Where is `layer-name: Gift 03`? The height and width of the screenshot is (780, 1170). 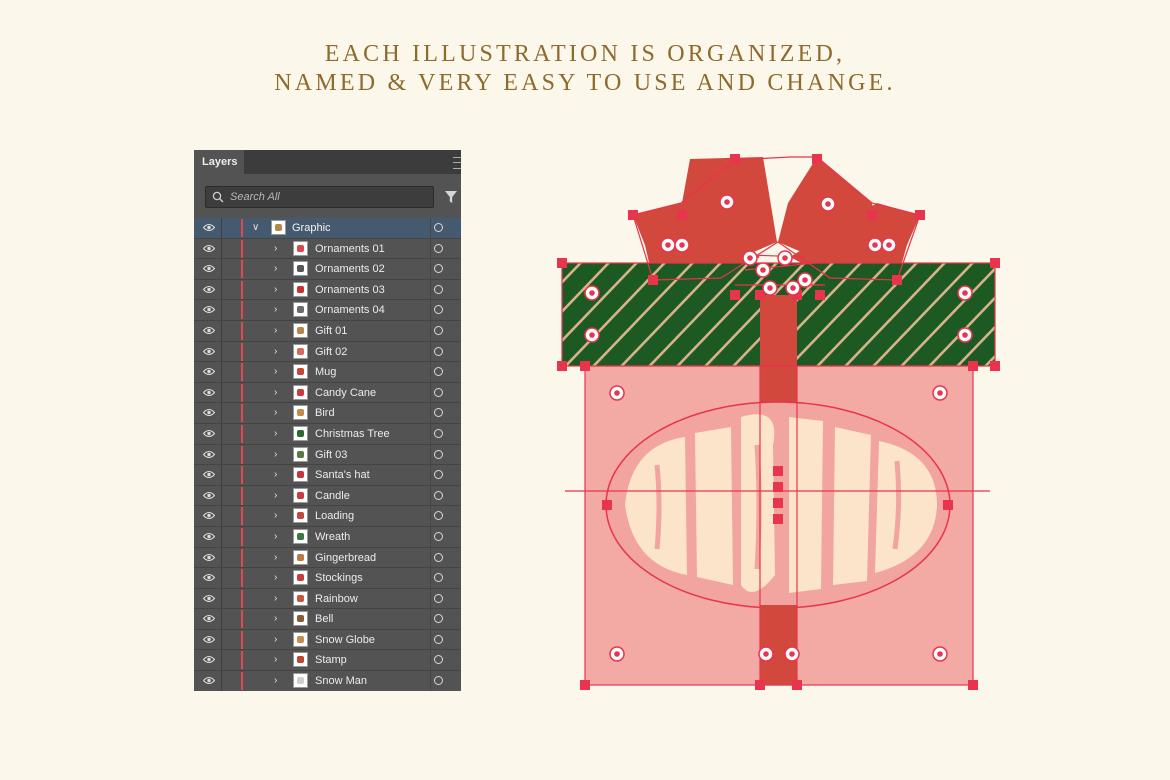 layer-name: Gift 03 is located at coordinates (331, 455).